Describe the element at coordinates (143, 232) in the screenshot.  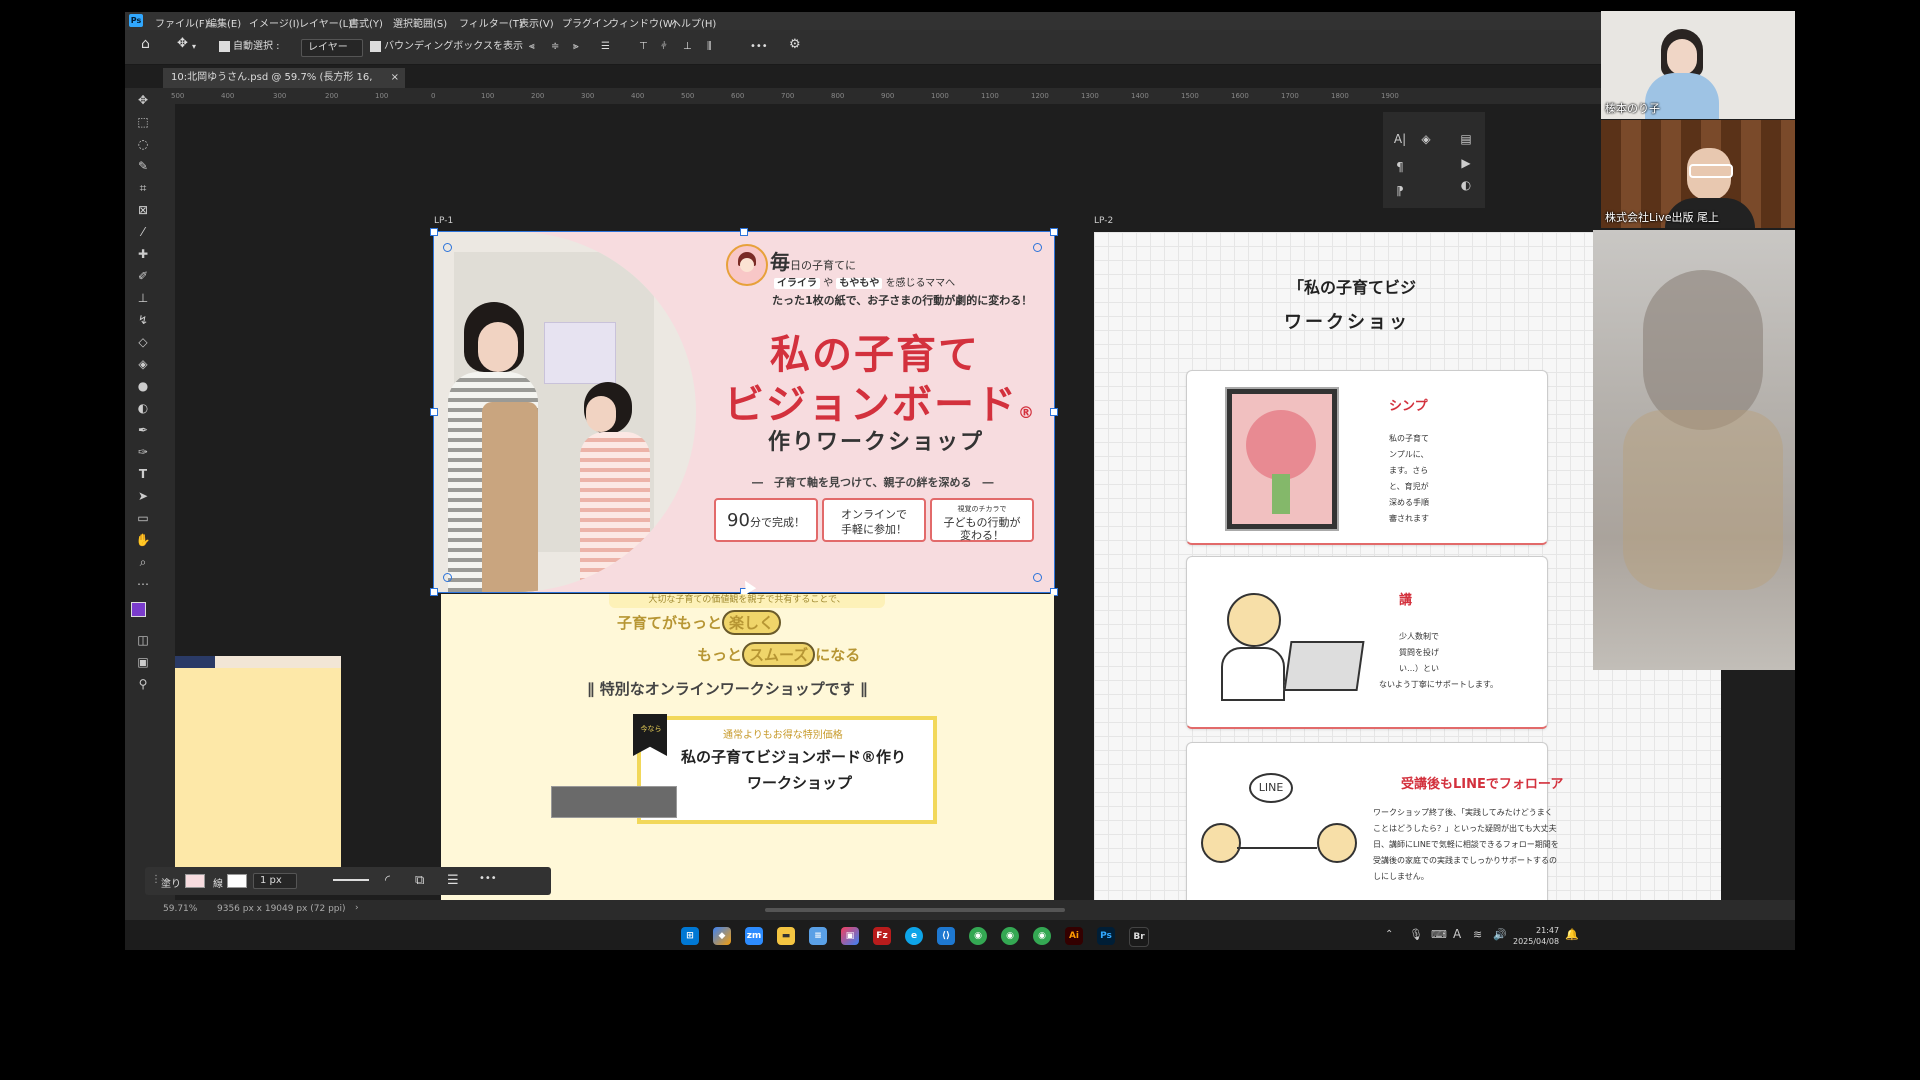
I see `eyedropper-tool-icon: ⁄` at that location.